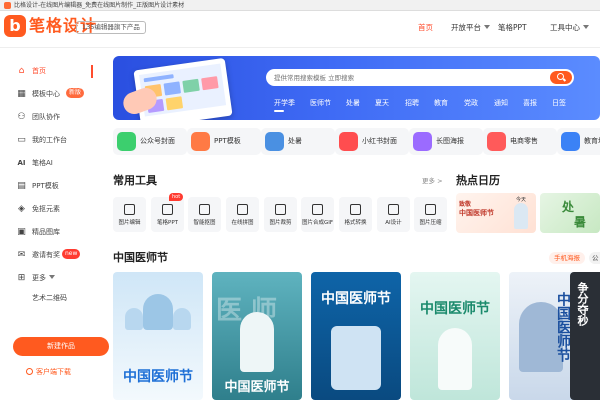 The width and height of the screenshot is (600, 400). Describe the element at coordinates (582, 304) in the screenshot. I see `poster-title: 争分夺秒` at that location.